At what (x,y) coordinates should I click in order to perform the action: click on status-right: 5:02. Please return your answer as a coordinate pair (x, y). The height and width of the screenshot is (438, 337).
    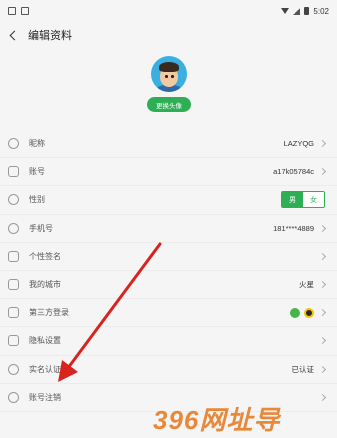
    Looking at the image, I should click on (305, 11).